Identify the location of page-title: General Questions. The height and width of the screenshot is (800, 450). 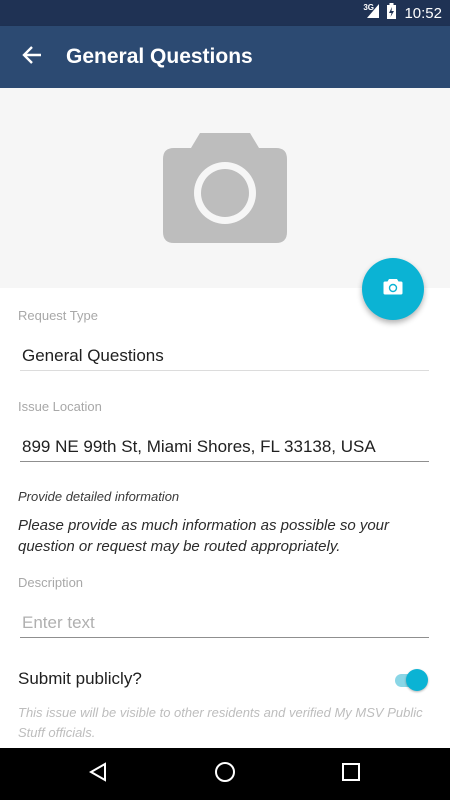
(159, 56).